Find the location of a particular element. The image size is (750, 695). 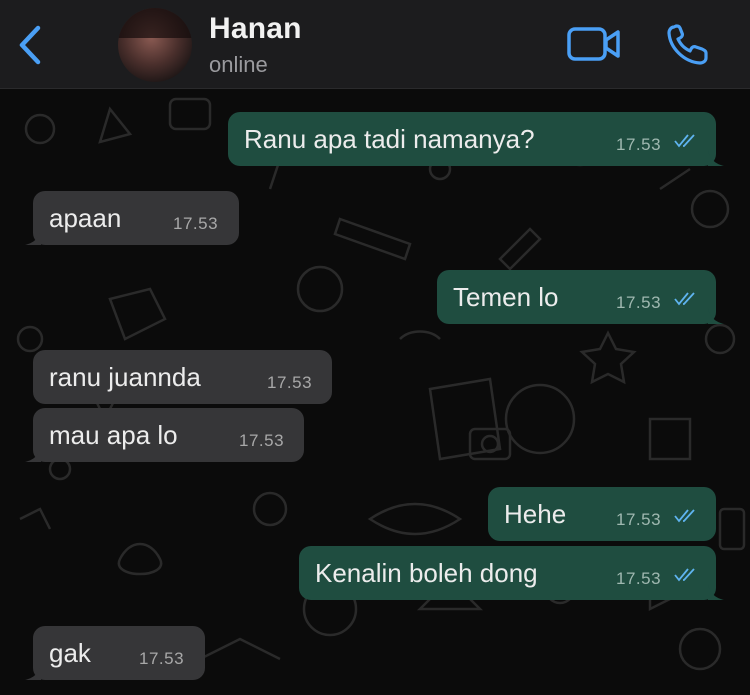

avatar is located at coordinates (155, 45).